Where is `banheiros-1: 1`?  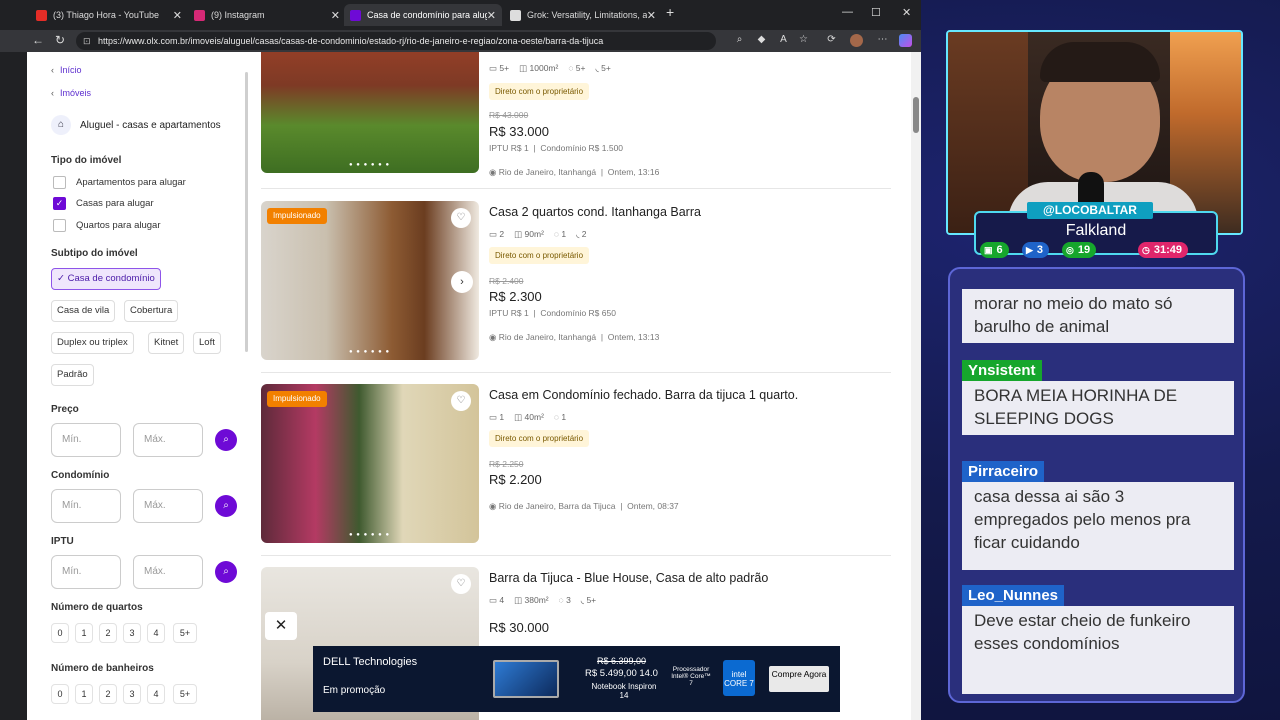 banheiros-1: 1 is located at coordinates (84, 694).